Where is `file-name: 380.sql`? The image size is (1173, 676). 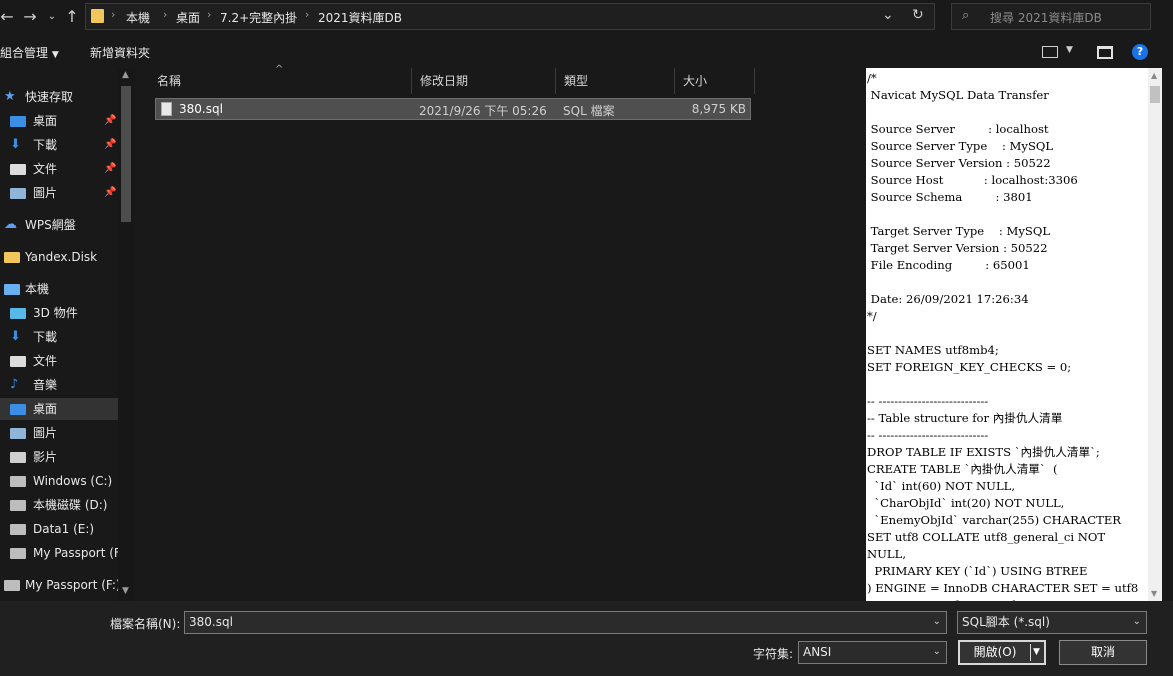
file-name: 380.sql is located at coordinates (201, 109).